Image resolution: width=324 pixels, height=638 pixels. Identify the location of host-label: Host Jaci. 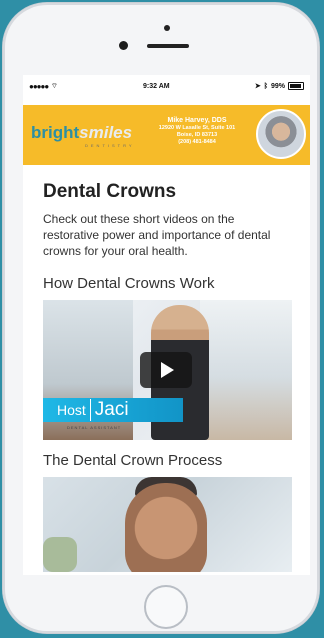
(113, 410).